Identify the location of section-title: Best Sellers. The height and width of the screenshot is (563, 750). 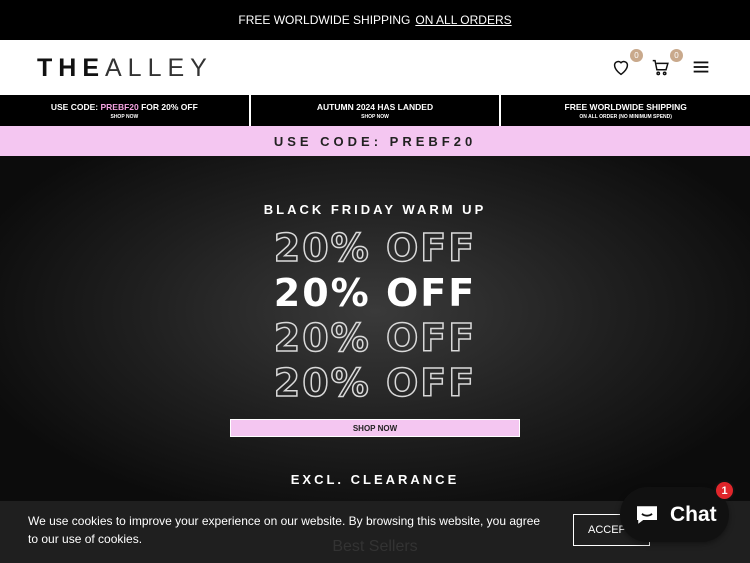
(375, 546).